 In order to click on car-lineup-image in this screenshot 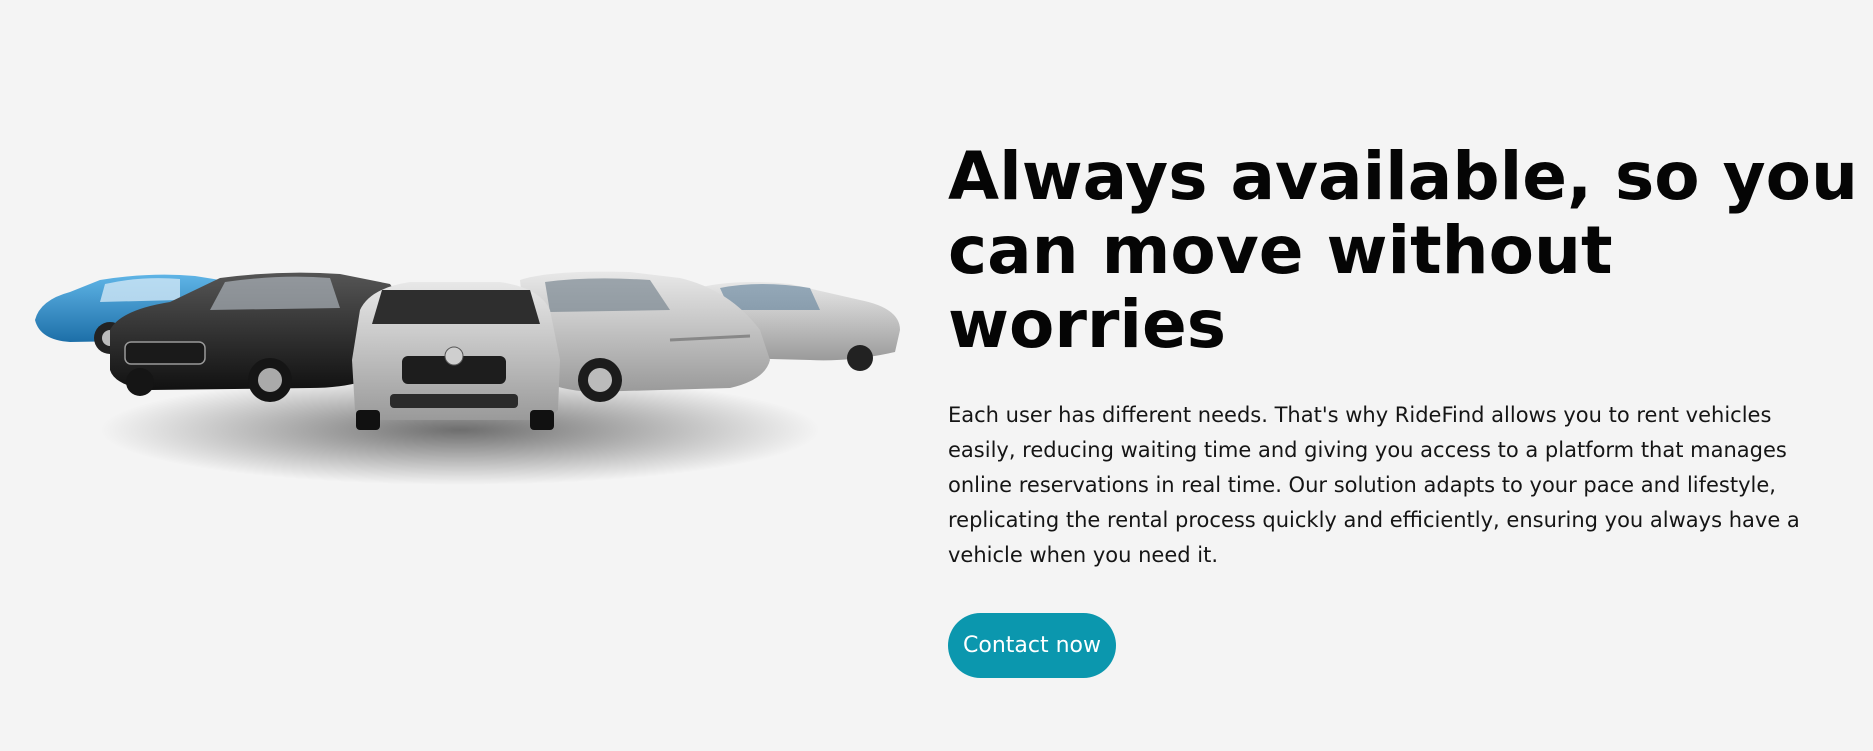, I will do `click(467, 378)`.